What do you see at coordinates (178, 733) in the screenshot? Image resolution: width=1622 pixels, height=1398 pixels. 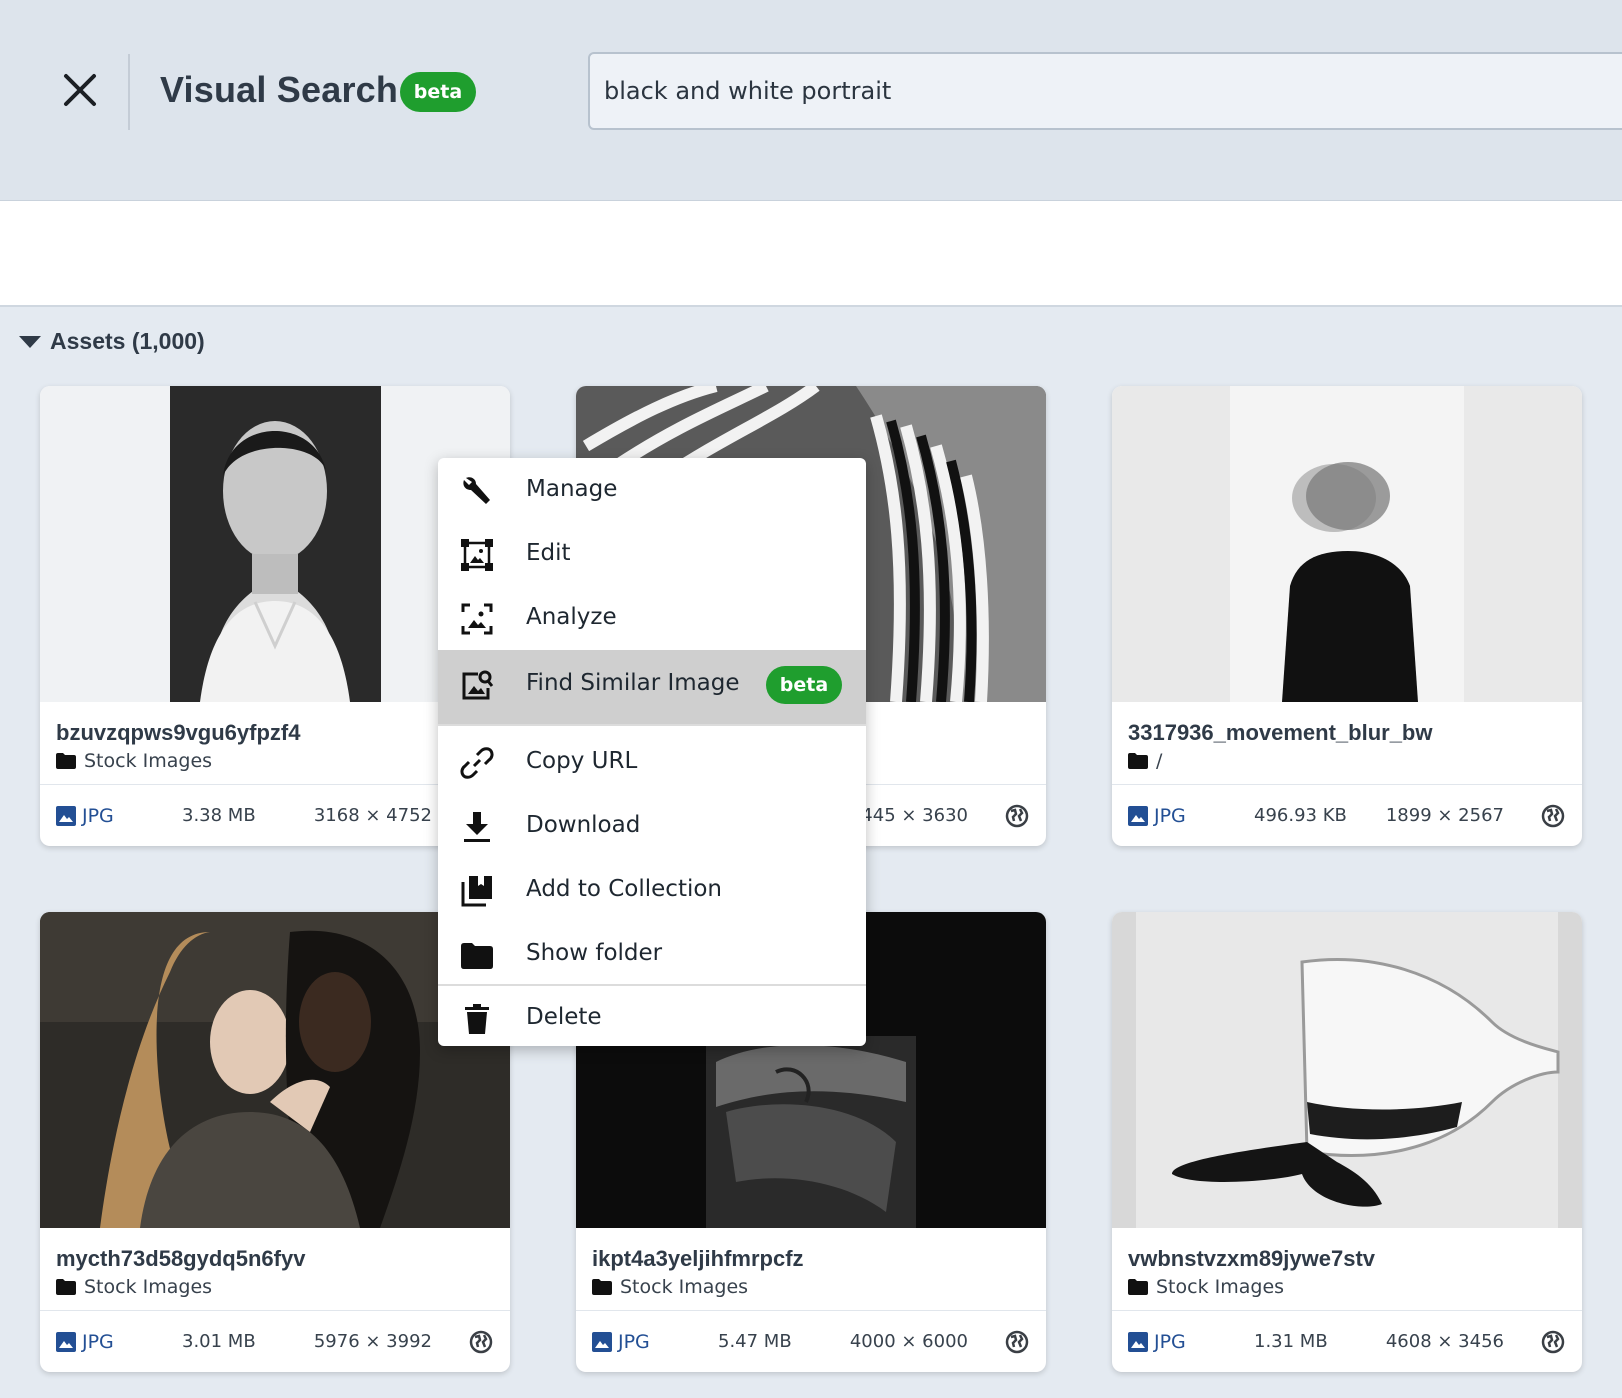 I see `asset-name: bzuvzqpws9vgu6yfpzf4` at bounding box center [178, 733].